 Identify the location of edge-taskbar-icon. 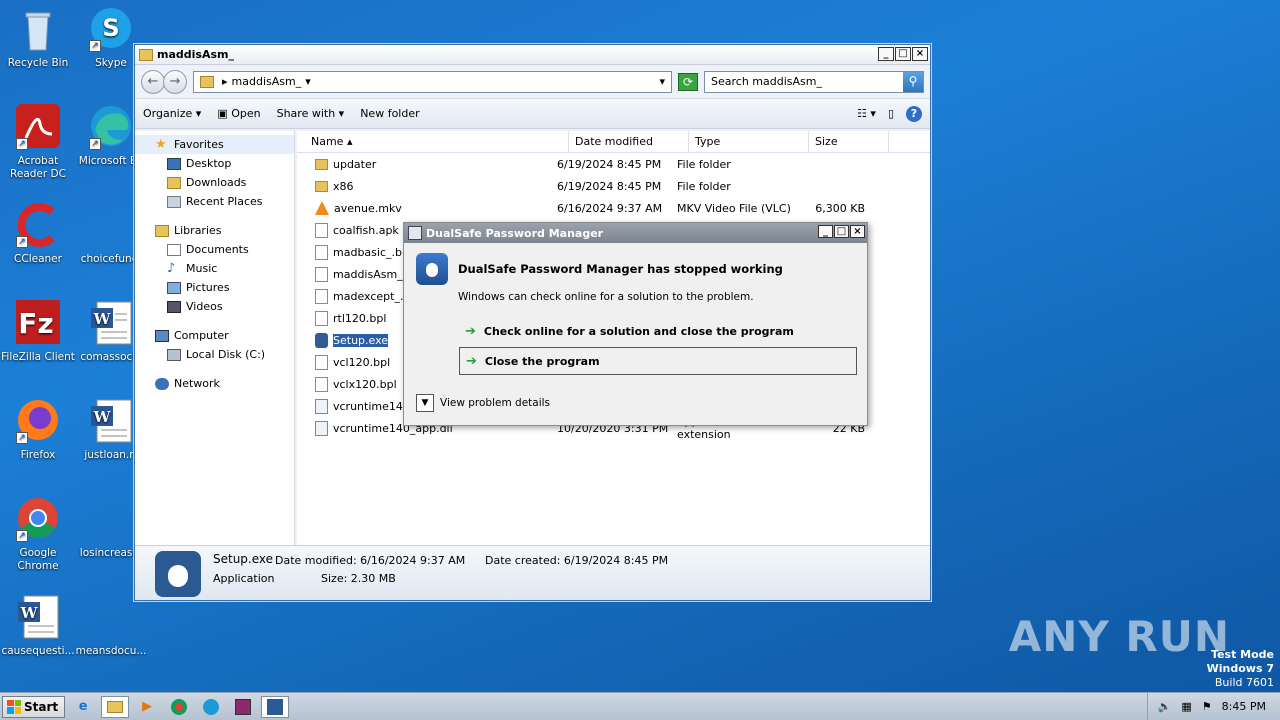
(211, 707).